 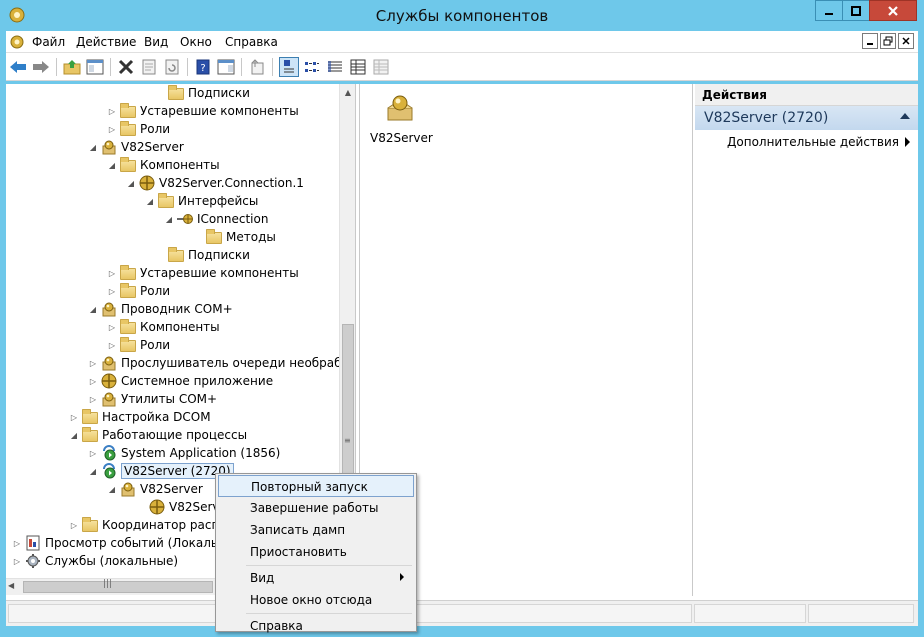 I want to click on scroll-up-arrow: ▲, so click(x=347, y=92).